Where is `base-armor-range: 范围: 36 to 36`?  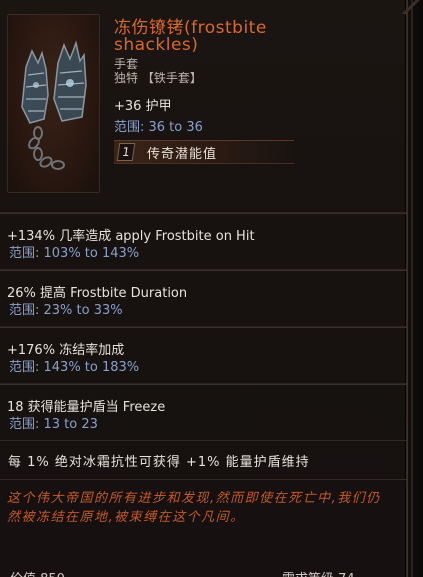 base-armor-range: 范围: 36 to 36 is located at coordinates (158, 127).